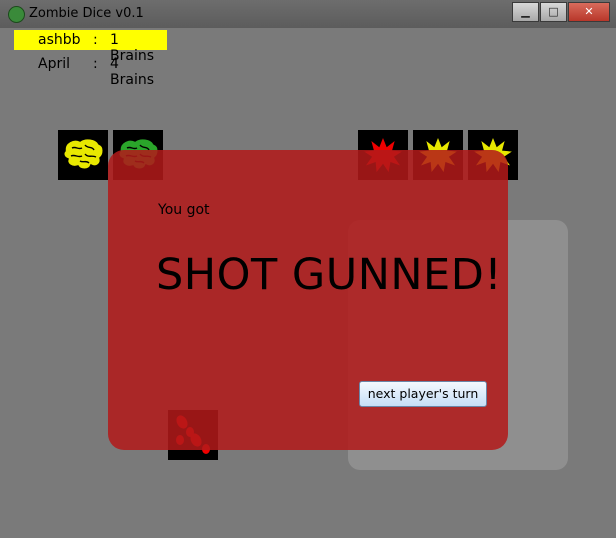  What do you see at coordinates (16, 14) in the screenshot?
I see `app-icon` at bounding box center [16, 14].